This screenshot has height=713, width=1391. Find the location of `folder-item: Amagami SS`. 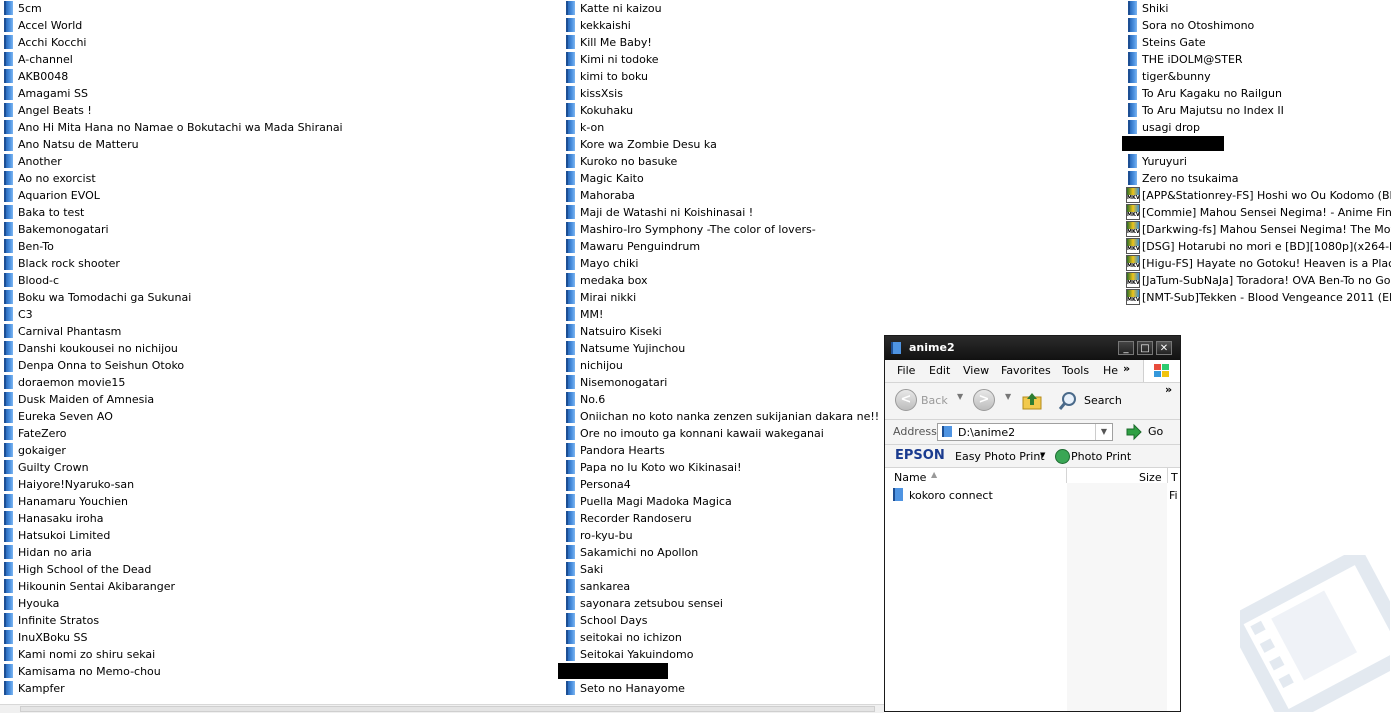

folder-item: Amagami SS is located at coordinates (173, 93).